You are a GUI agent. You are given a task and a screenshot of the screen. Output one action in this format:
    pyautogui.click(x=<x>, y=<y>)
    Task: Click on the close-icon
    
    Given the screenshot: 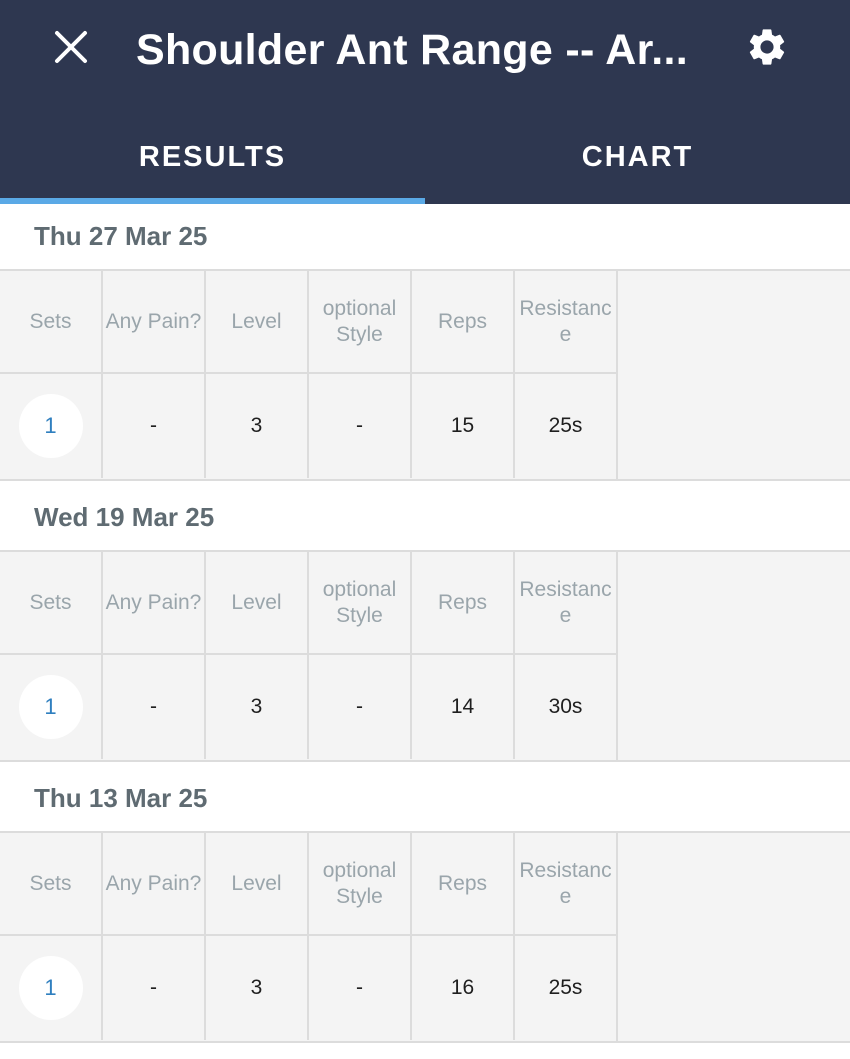 What is the action you would take?
    pyautogui.click(x=71, y=47)
    